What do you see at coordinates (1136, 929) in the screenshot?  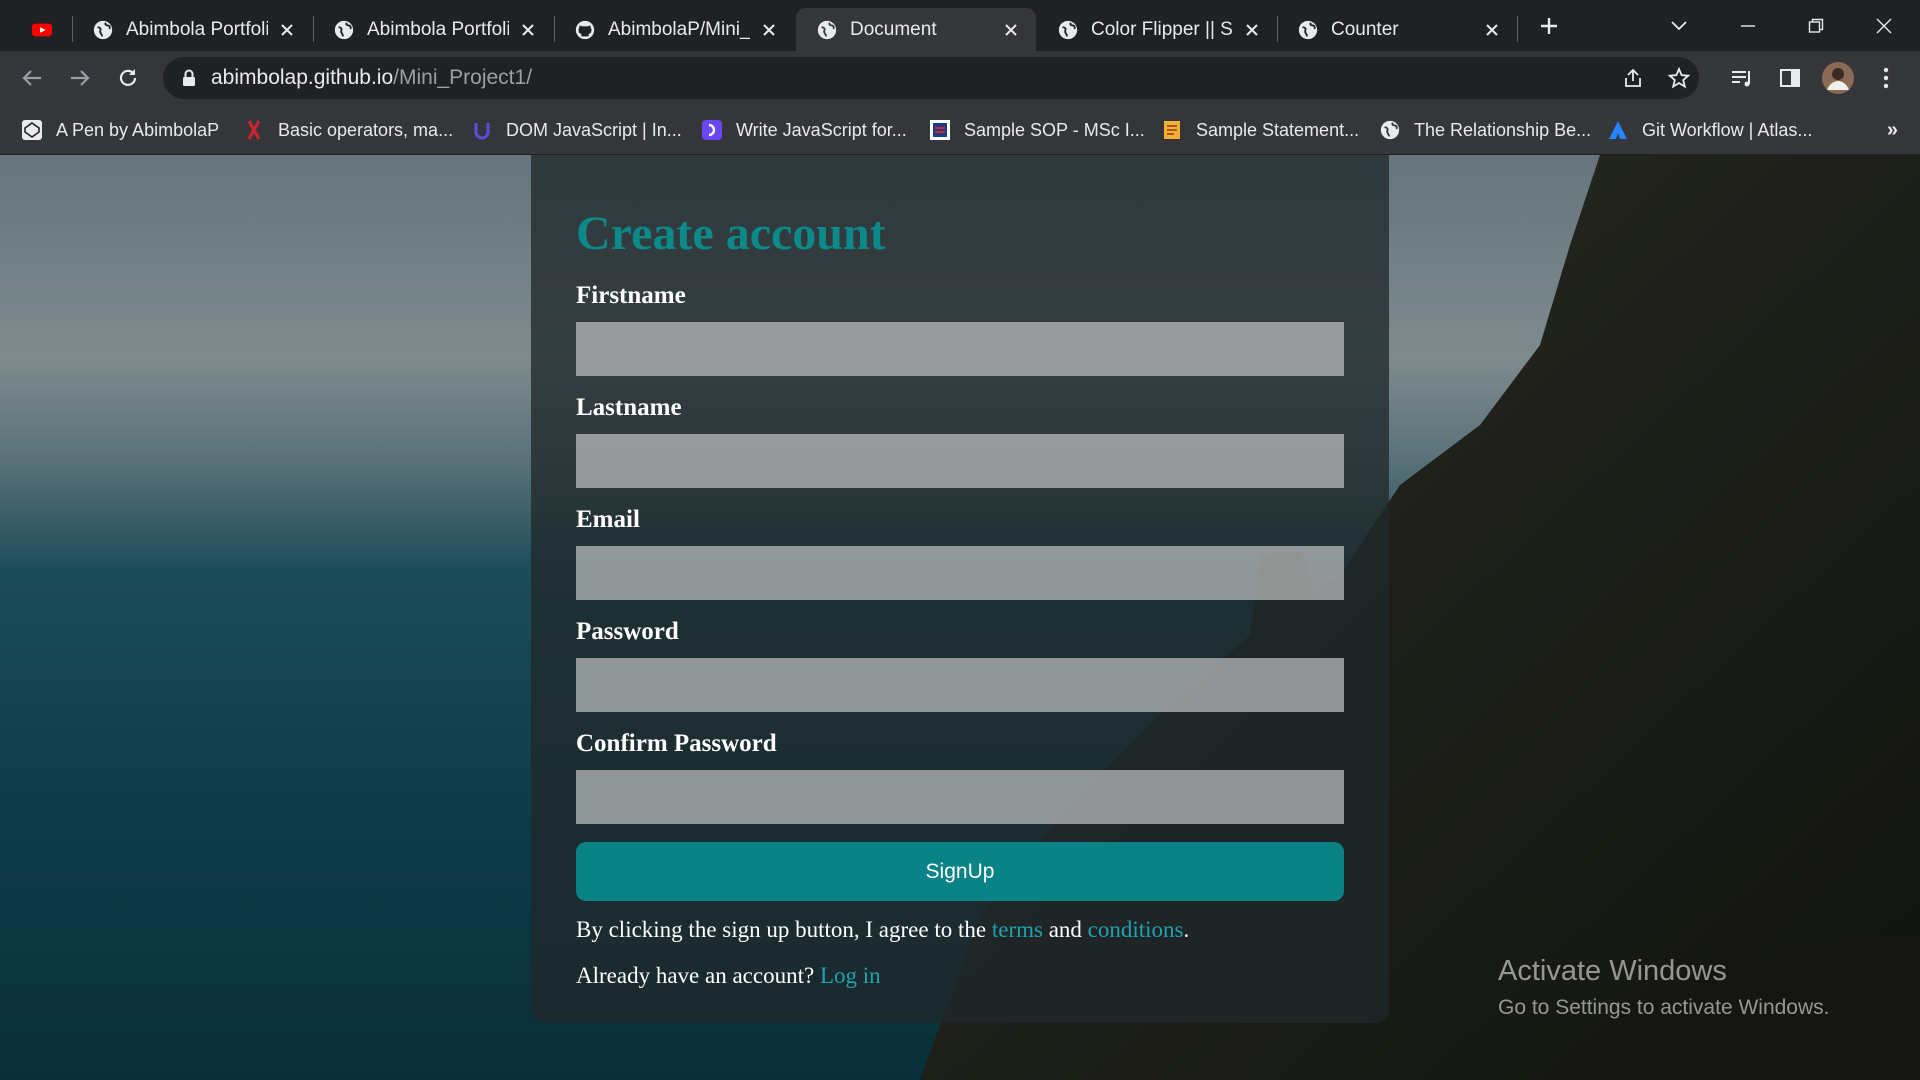 I see `conditions-link: conditions` at bounding box center [1136, 929].